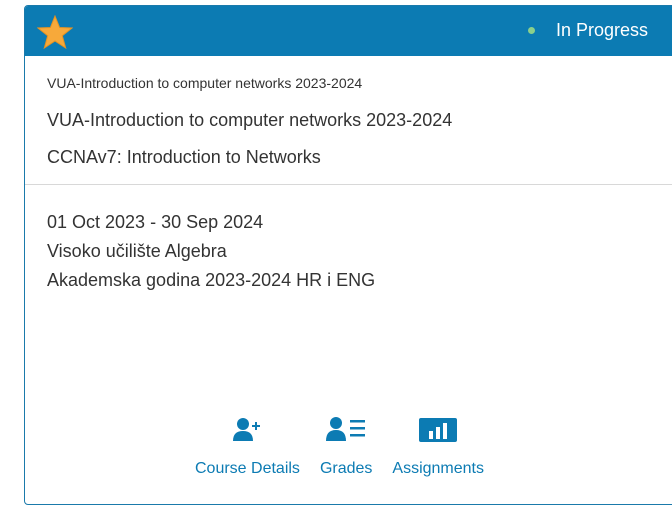 The width and height of the screenshot is (672, 507). Describe the element at coordinates (602, 30) in the screenshot. I see `status-label: In Progress` at that location.